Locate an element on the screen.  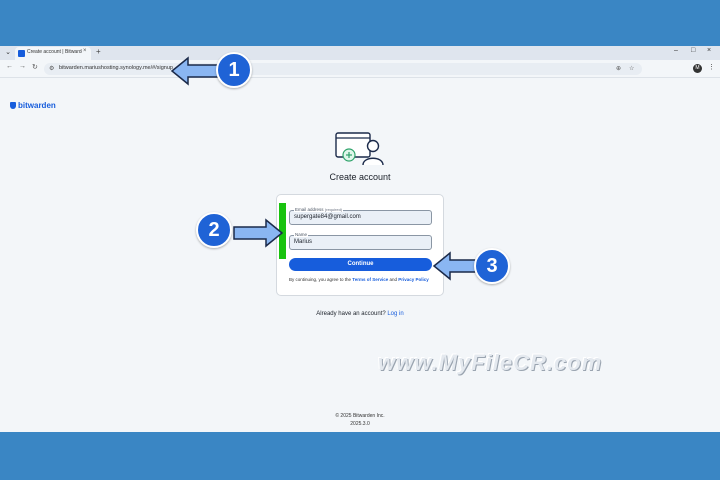
new-tab-button: + is located at coordinates (98, 51).